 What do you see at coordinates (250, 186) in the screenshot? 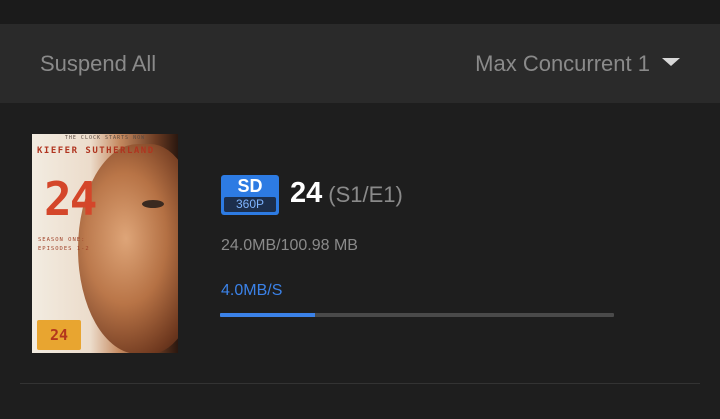
I see `quality-label: SD` at bounding box center [250, 186].